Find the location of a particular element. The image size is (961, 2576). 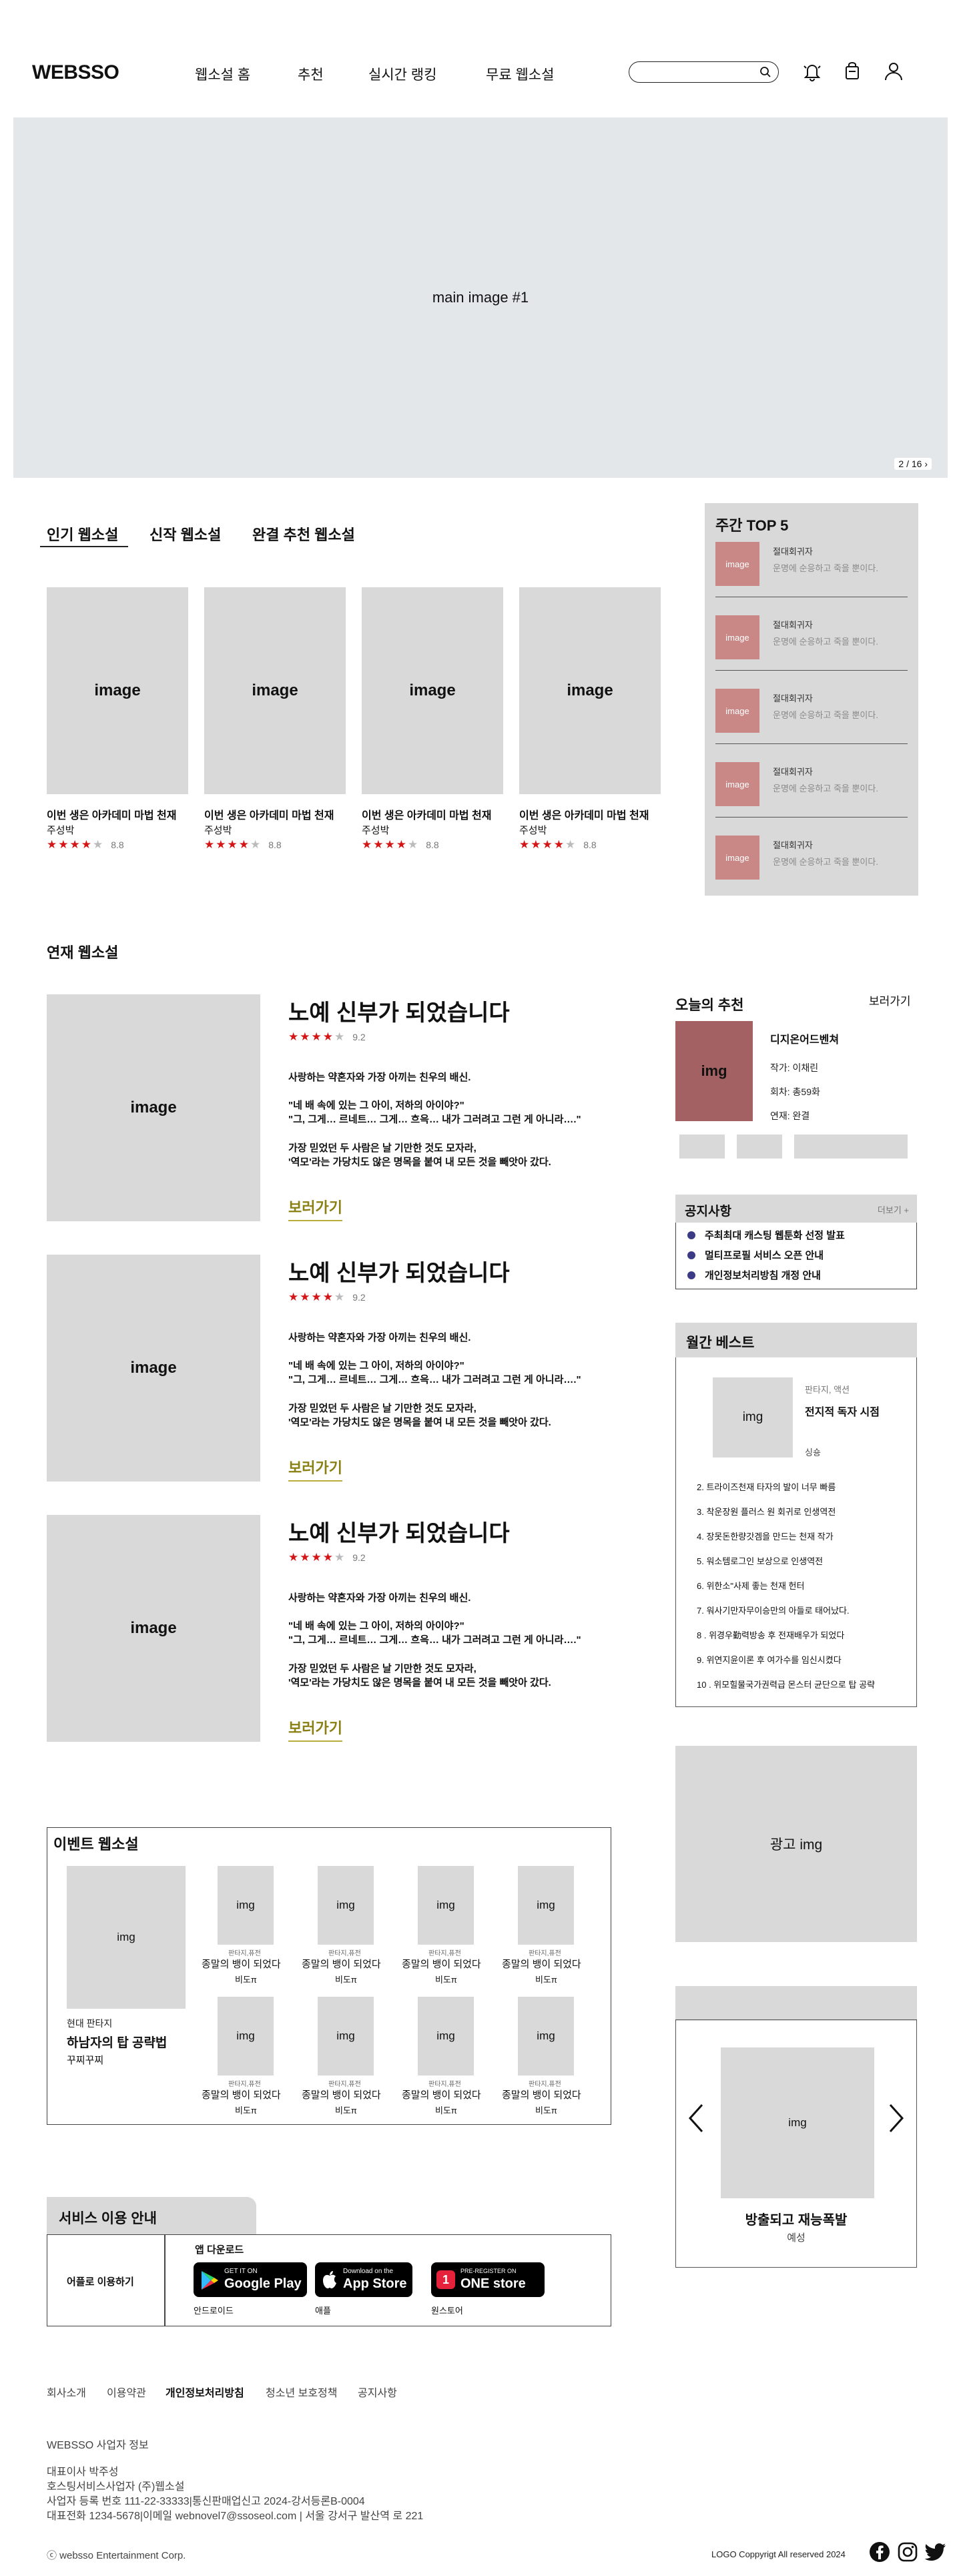

search-icon is located at coordinates (765, 72).